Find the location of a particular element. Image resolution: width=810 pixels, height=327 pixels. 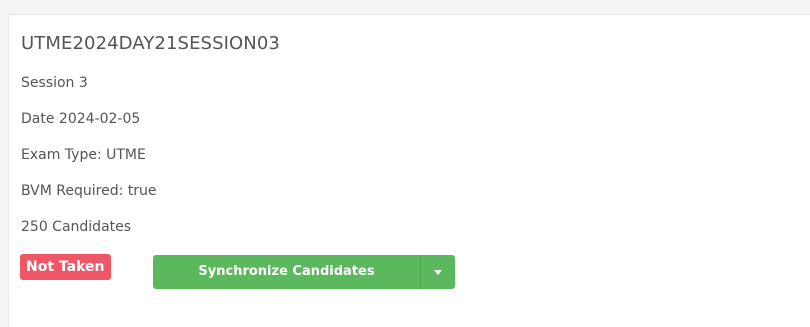

status-badge: Not Taken is located at coordinates (65, 267).